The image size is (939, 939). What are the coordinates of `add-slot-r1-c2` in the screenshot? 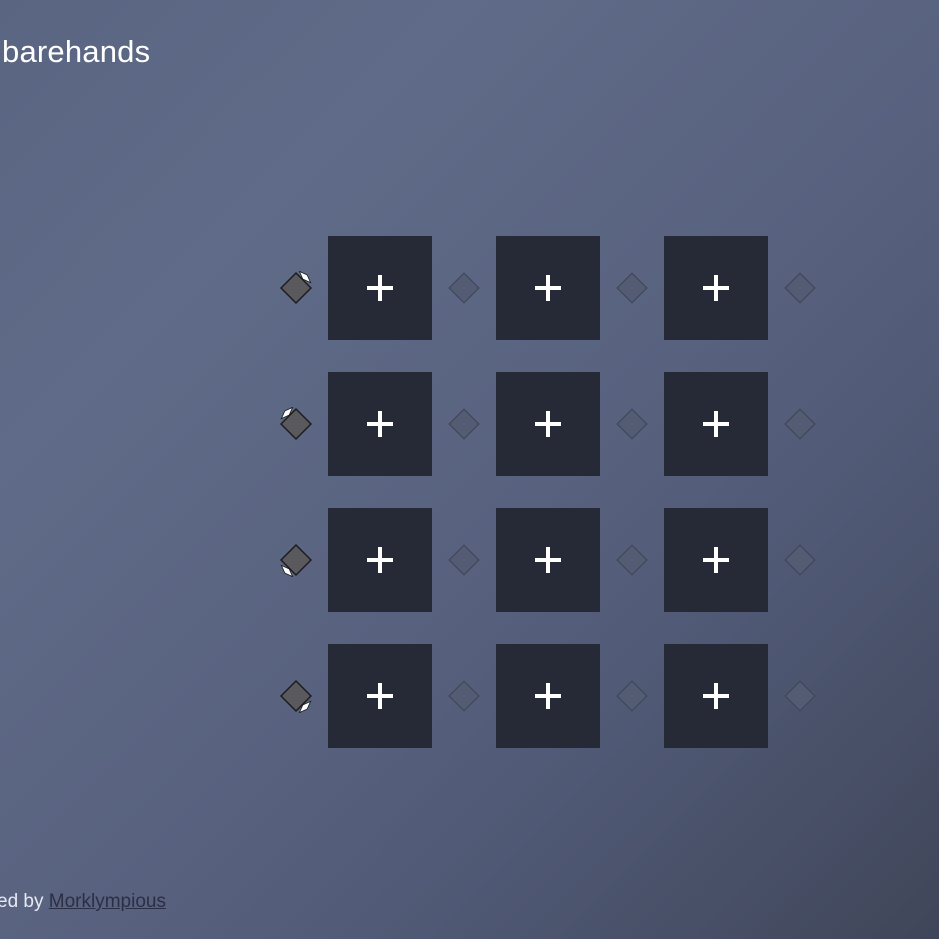 It's located at (548, 288).